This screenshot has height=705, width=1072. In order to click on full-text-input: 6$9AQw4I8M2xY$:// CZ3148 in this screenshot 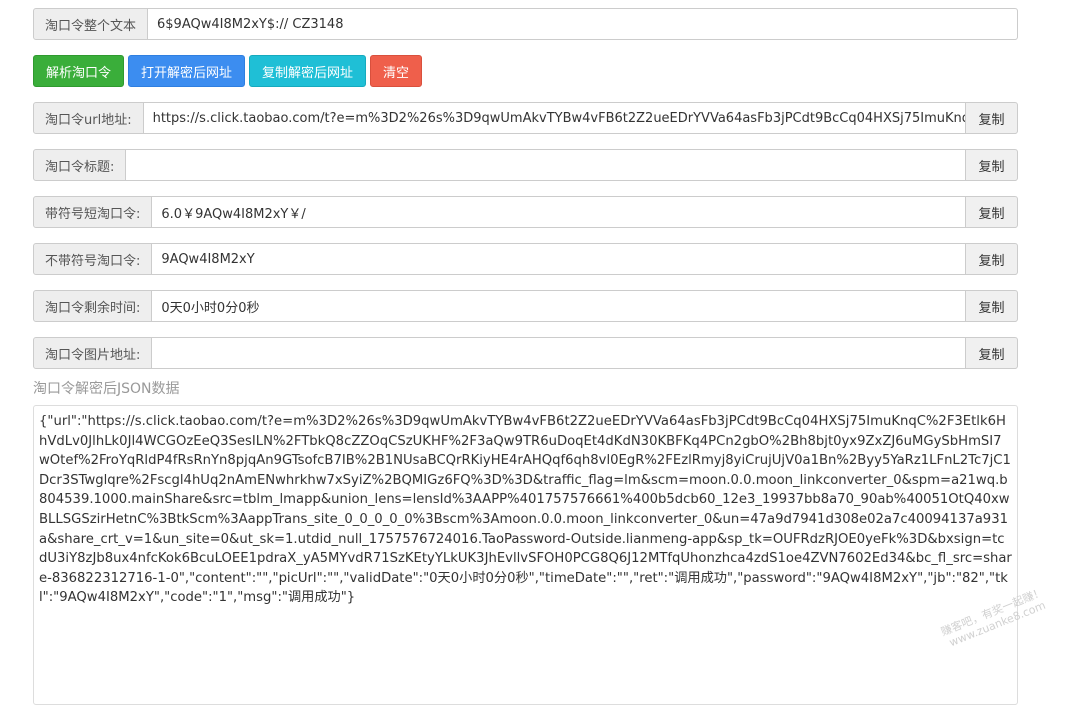, I will do `click(583, 24)`.